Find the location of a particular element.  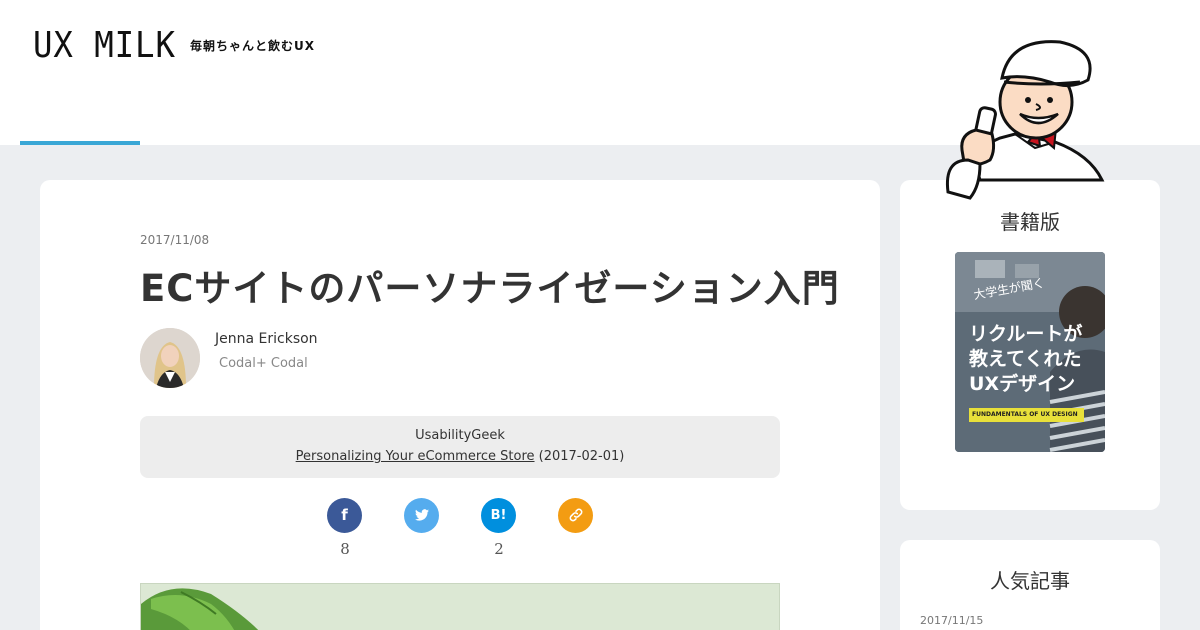

hatena-icon: B! is located at coordinates (498, 515).